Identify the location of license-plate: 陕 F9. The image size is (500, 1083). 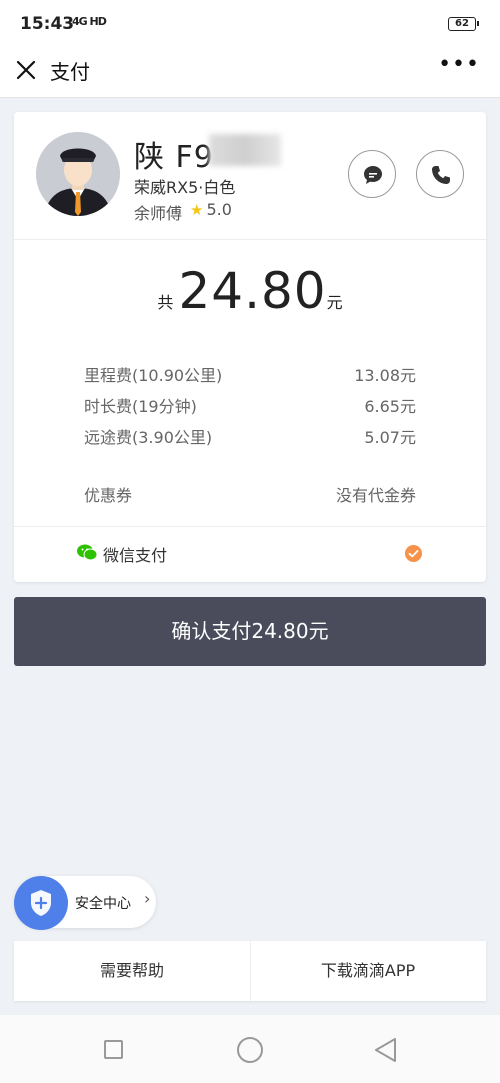
(174, 157).